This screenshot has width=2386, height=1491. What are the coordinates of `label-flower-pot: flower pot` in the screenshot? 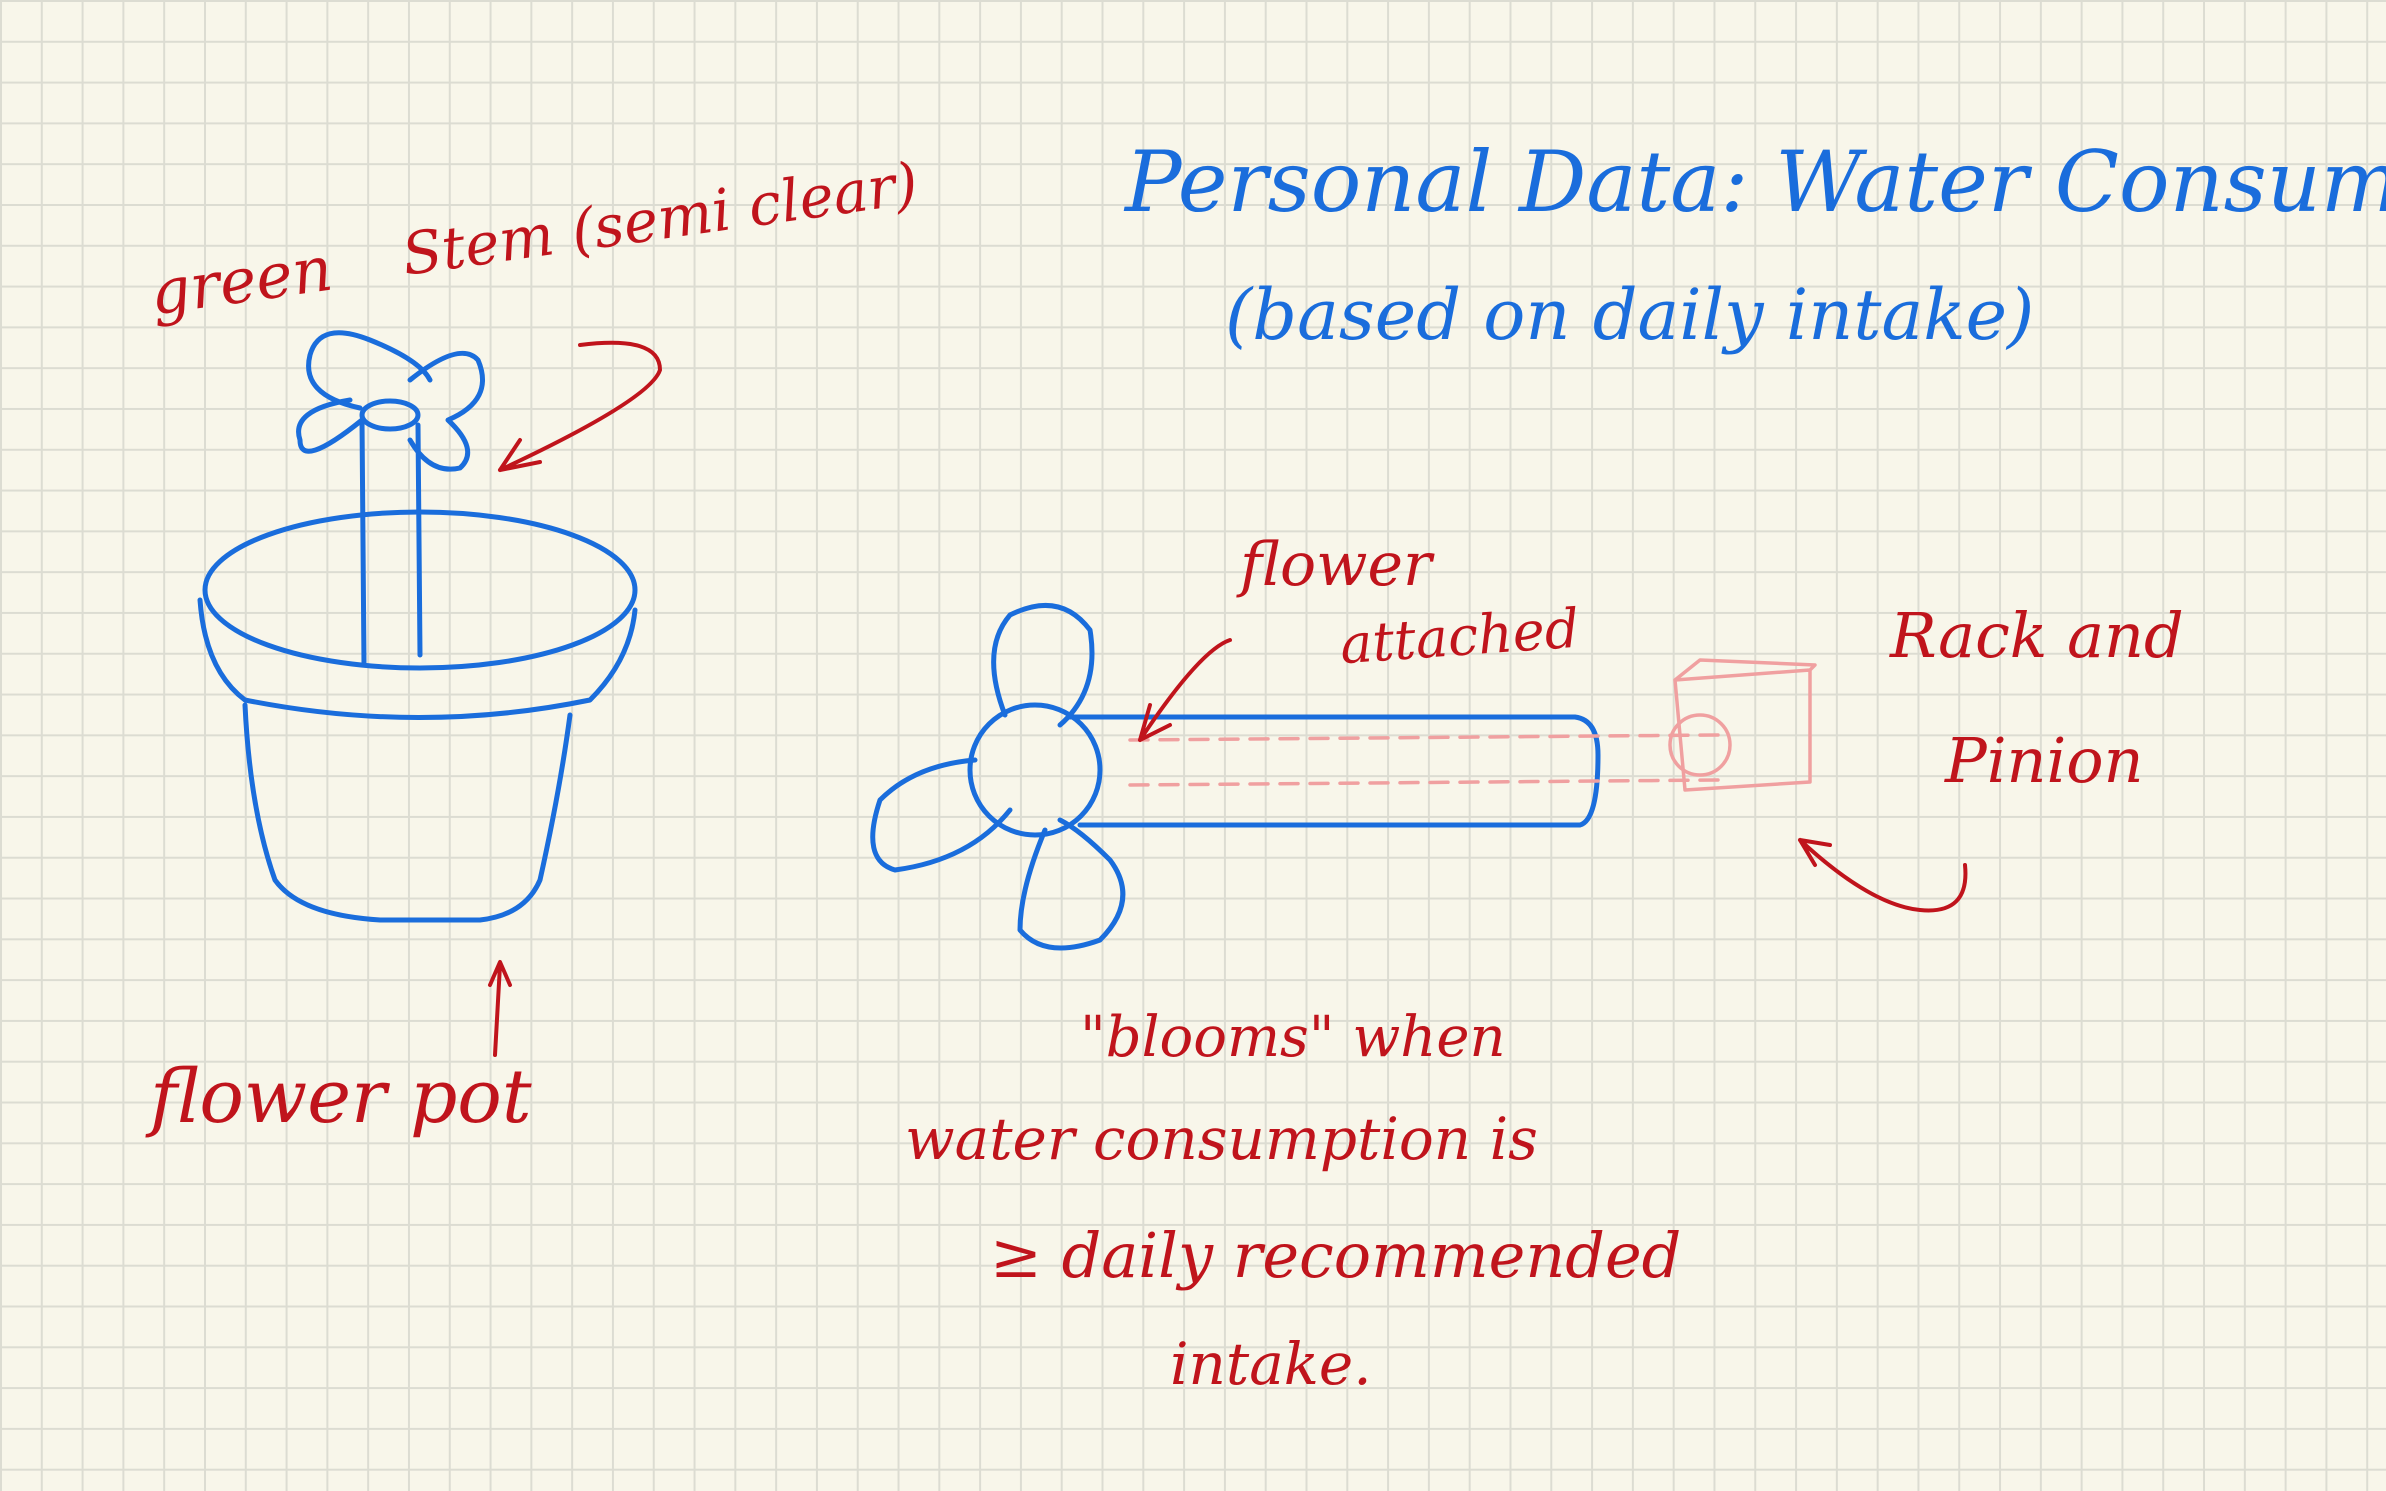 It's located at (341, 1097).